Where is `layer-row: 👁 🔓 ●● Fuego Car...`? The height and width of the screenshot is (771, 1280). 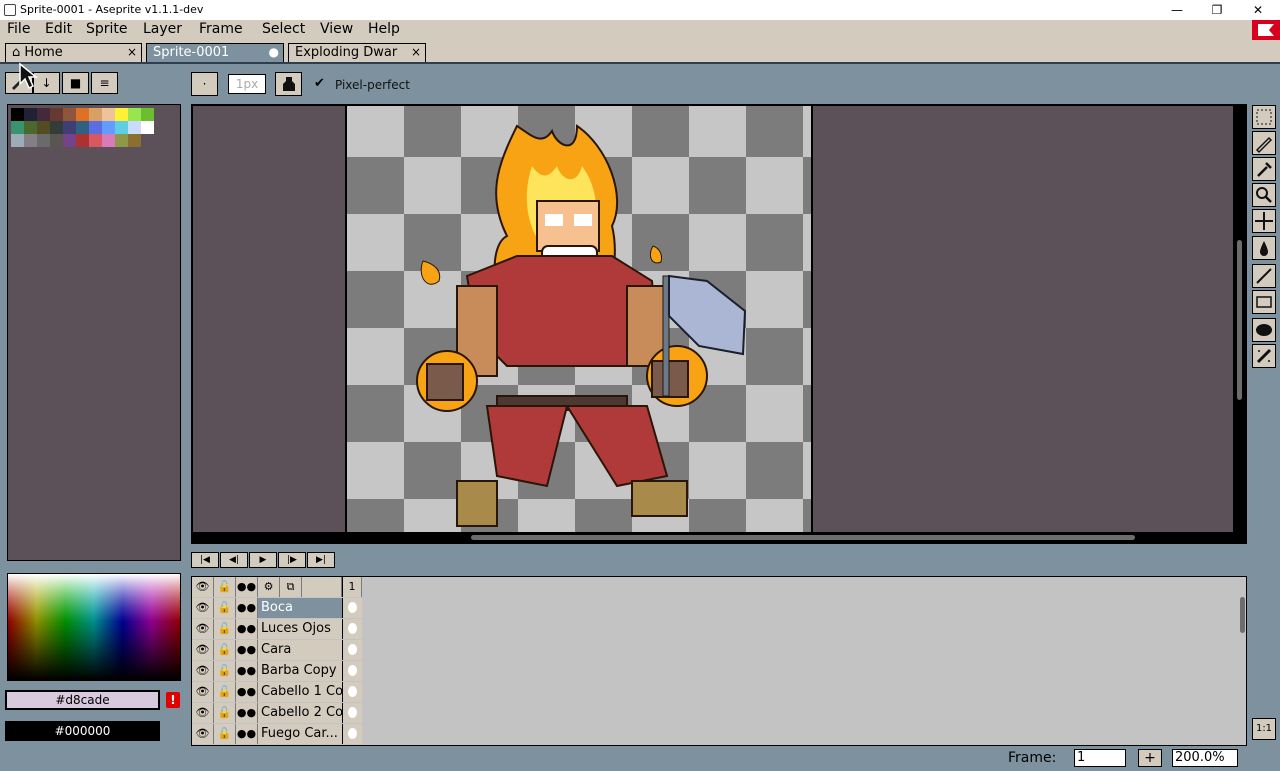
layer-row: 👁 🔓 ●● Fuego Car... is located at coordinates (277, 734).